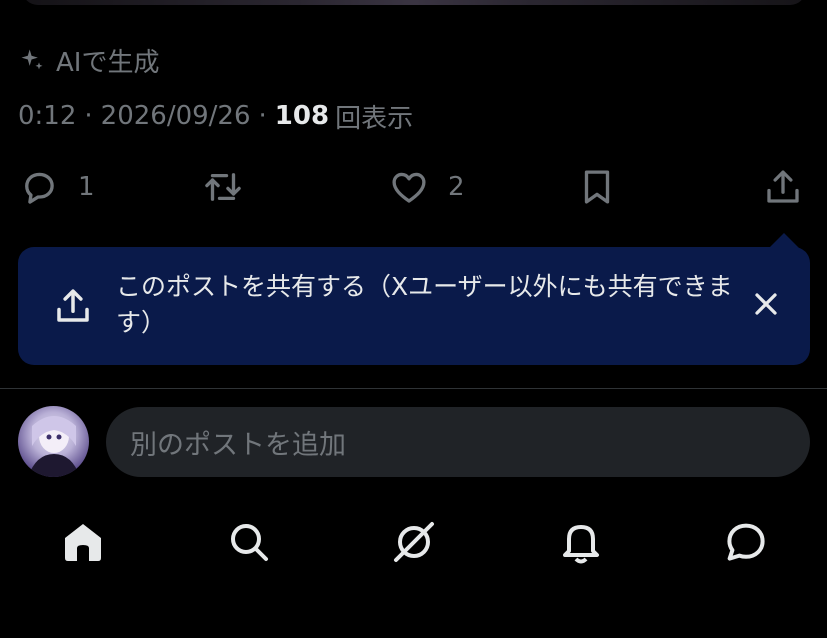 The height and width of the screenshot is (638, 827). I want to click on views-label: 回表示, so click(374, 116).